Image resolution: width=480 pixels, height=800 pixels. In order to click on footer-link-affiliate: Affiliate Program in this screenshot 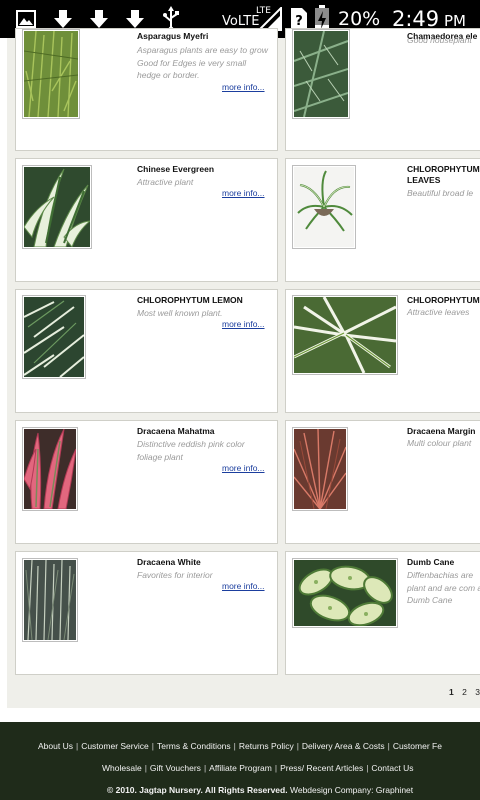, I will do `click(240, 768)`.